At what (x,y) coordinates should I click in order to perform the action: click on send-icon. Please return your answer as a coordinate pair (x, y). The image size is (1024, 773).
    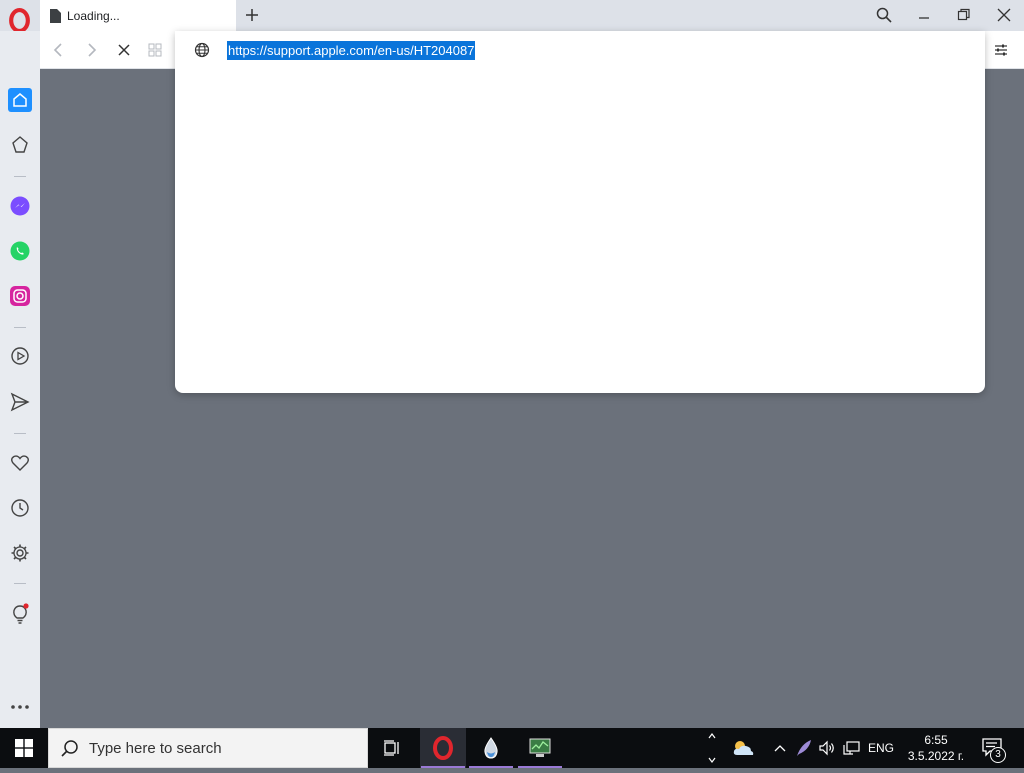
    Looking at the image, I should click on (20, 402).